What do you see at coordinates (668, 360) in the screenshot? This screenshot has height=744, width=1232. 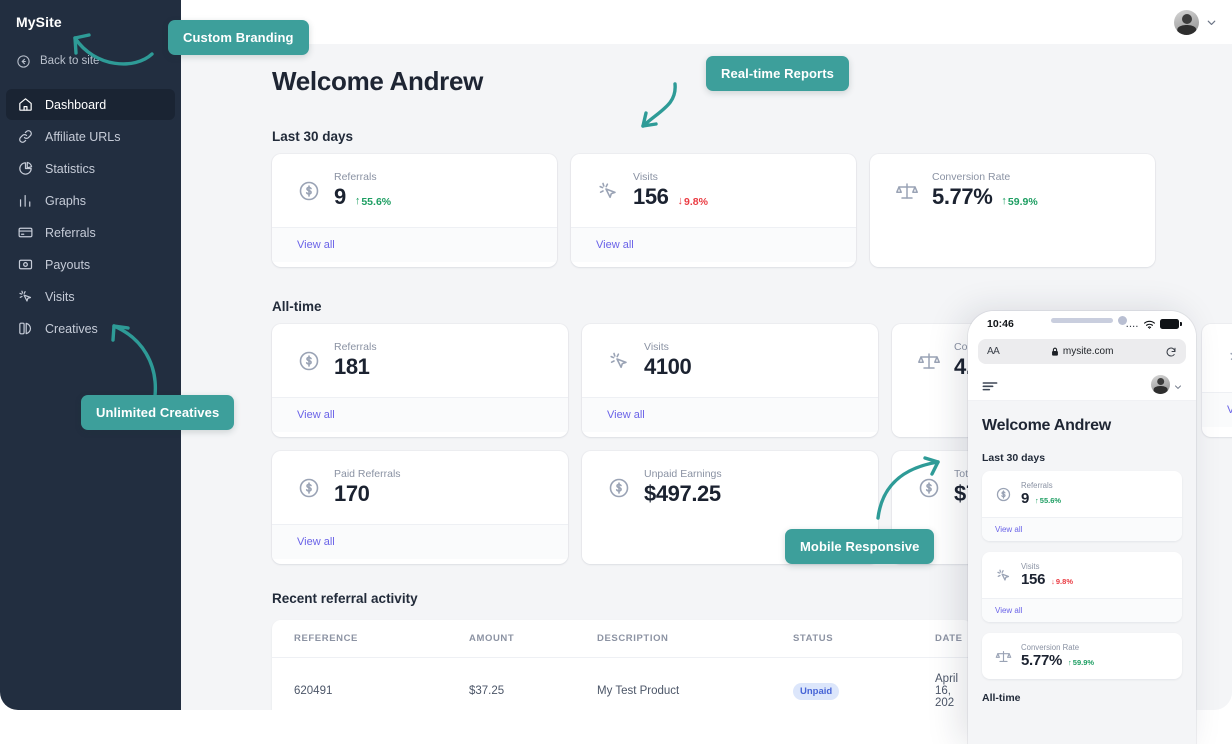 I see `stat-card-text: Visits 4100` at bounding box center [668, 360].